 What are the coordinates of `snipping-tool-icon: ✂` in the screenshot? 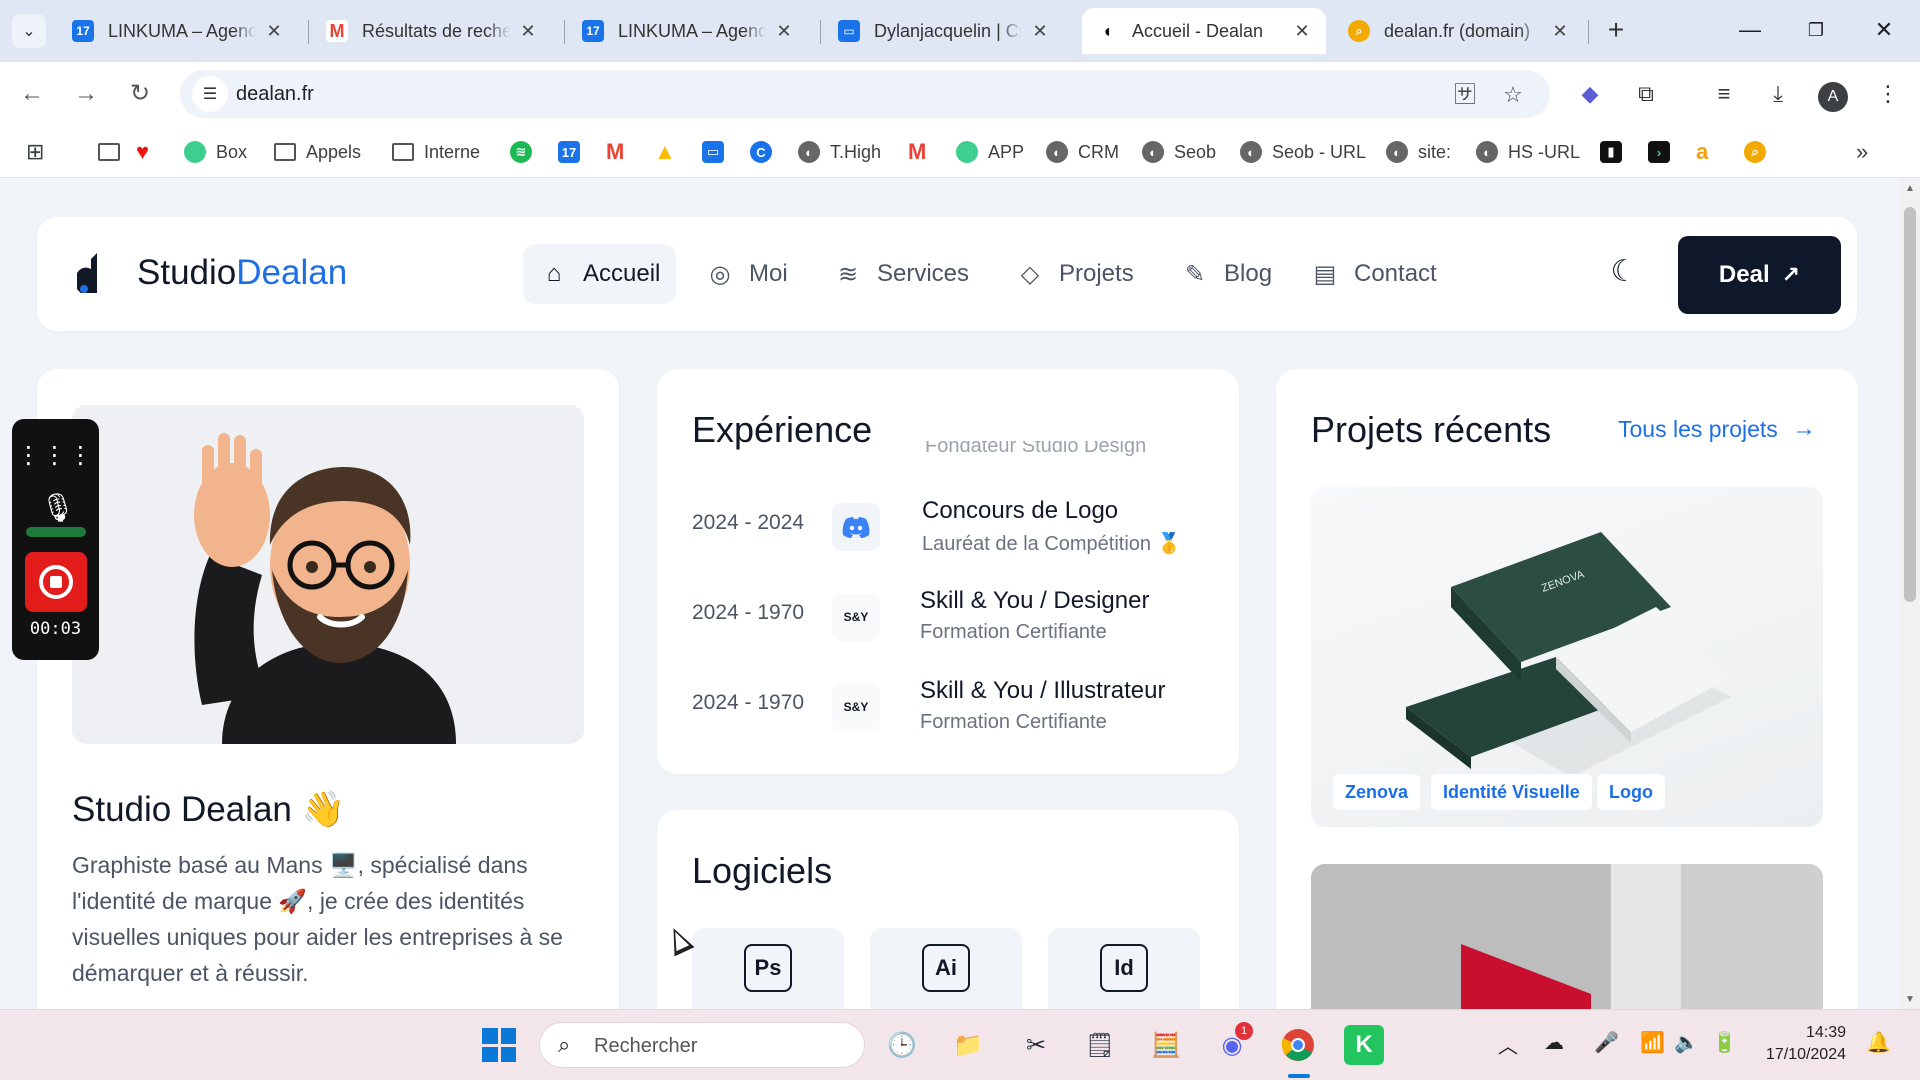 It's located at (1036, 1045).